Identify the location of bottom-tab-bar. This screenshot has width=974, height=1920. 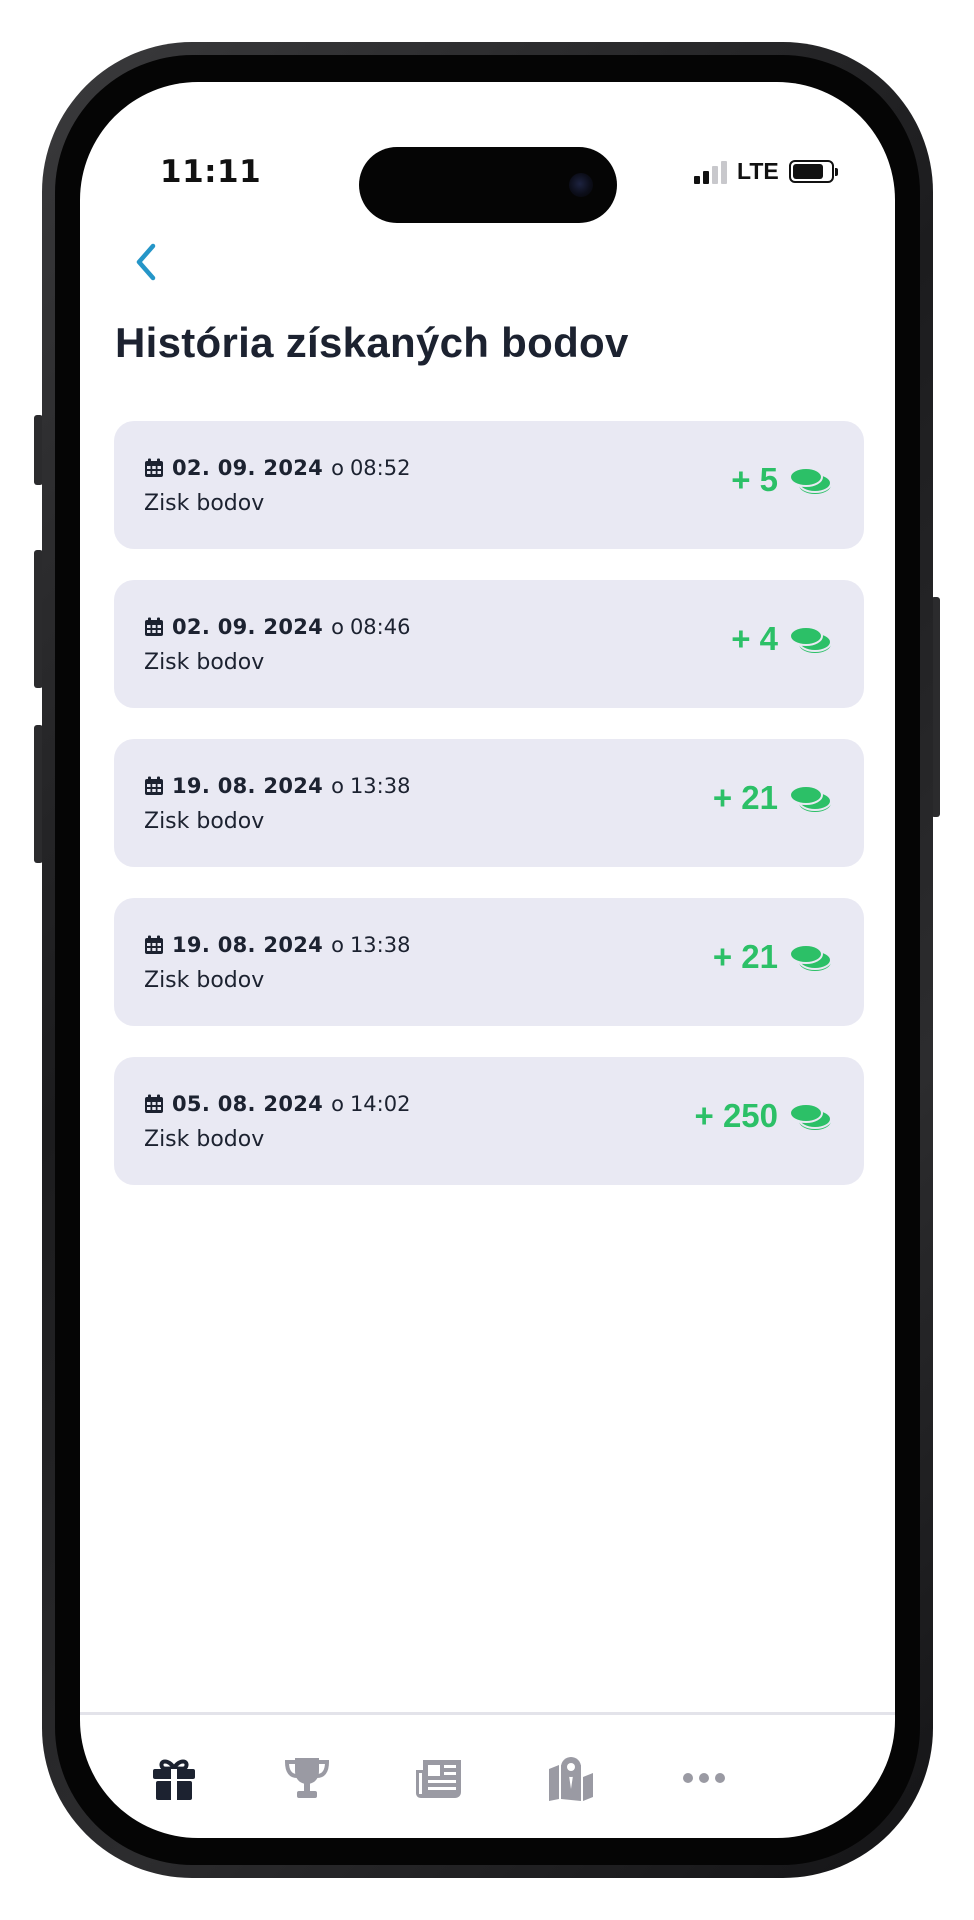
(487, 1780).